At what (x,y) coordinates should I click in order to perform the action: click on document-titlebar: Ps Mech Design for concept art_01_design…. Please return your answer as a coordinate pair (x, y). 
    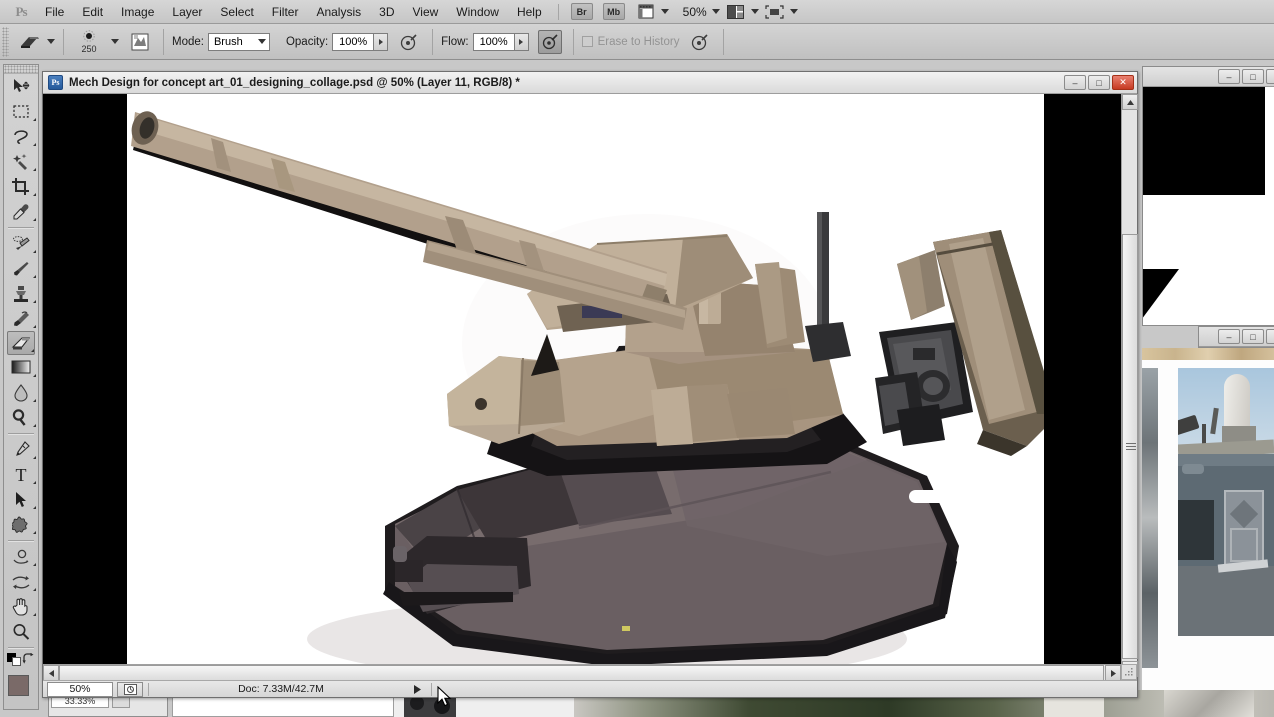
    Looking at the image, I should click on (590, 83).